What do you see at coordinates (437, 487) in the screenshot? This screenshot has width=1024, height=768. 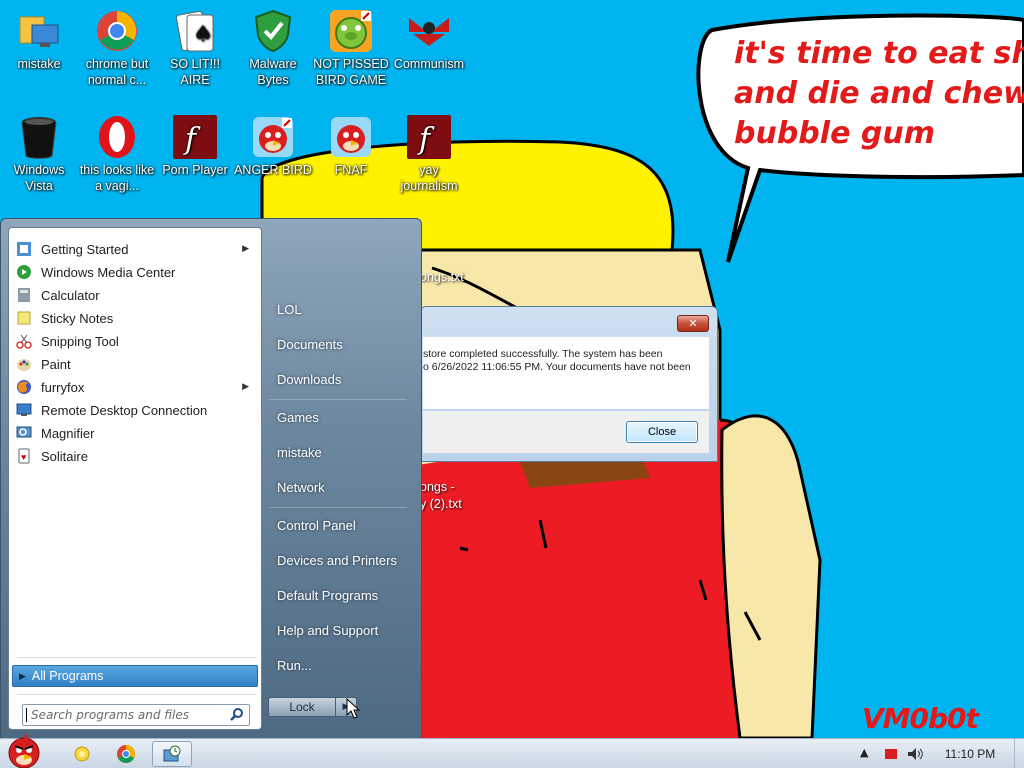 I see `desktop-file-label: ongs -` at bounding box center [437, 487].